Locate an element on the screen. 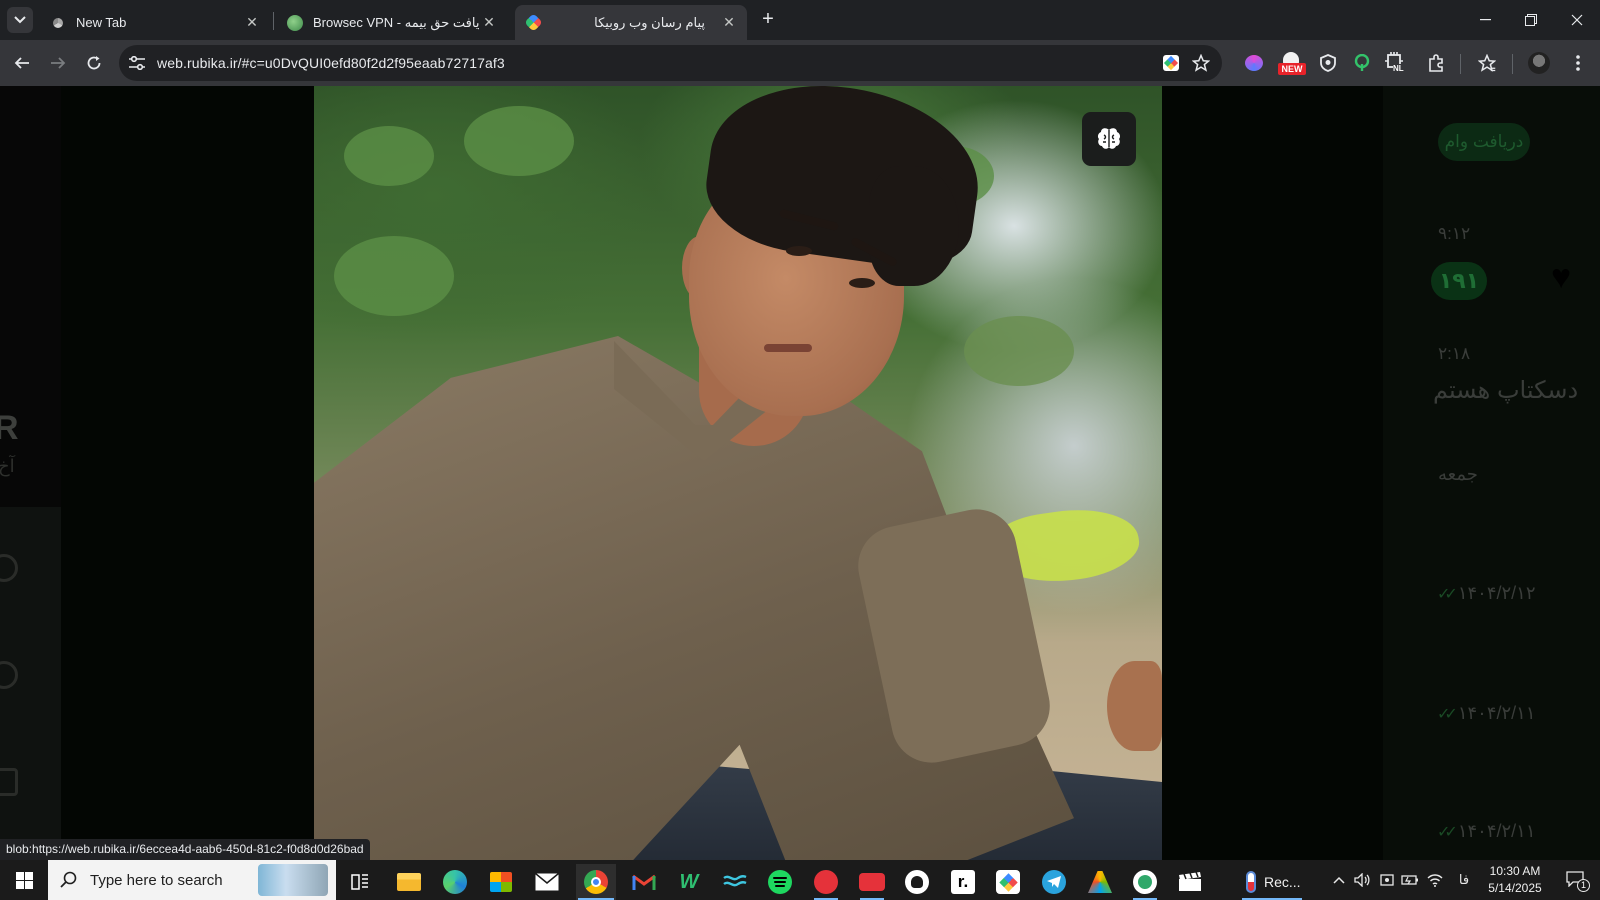 This screenshot has width=1600, height=900. extension-brain-icon is located at coordinates (1254, 63).